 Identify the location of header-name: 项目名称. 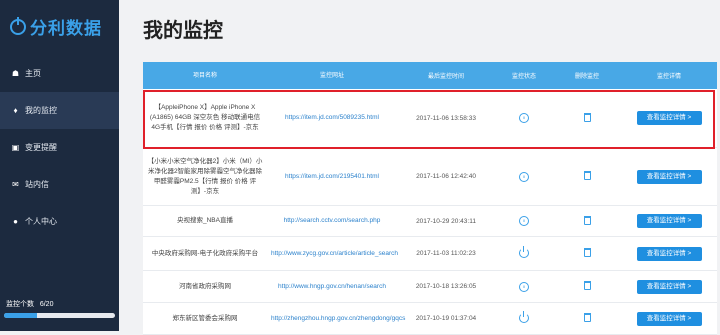
(204, 75).